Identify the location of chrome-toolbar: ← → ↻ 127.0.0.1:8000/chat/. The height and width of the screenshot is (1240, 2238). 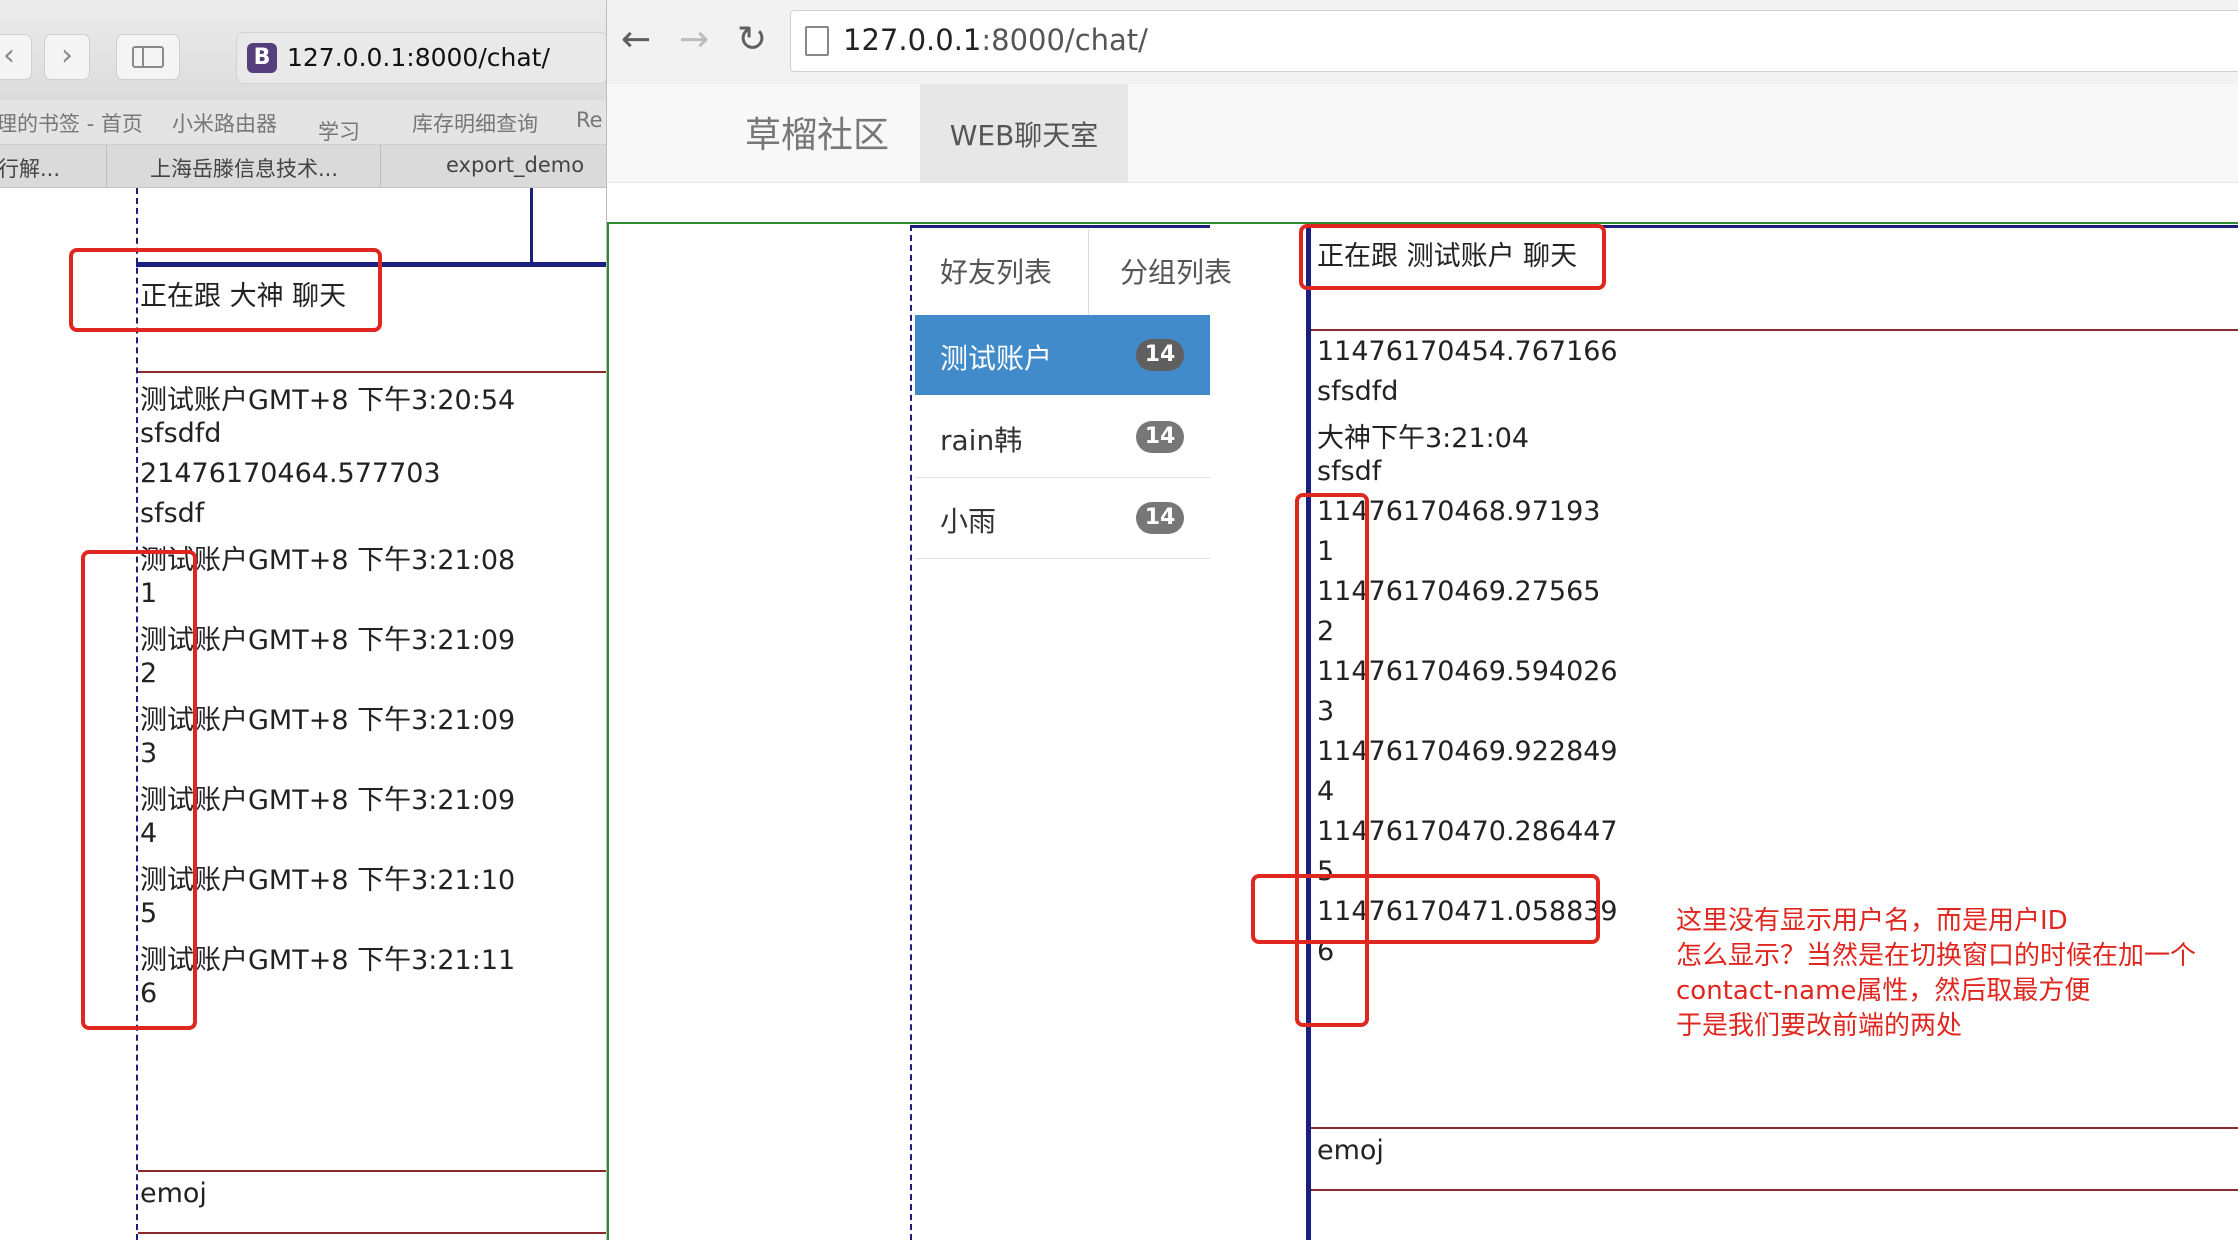
(1422, 42).